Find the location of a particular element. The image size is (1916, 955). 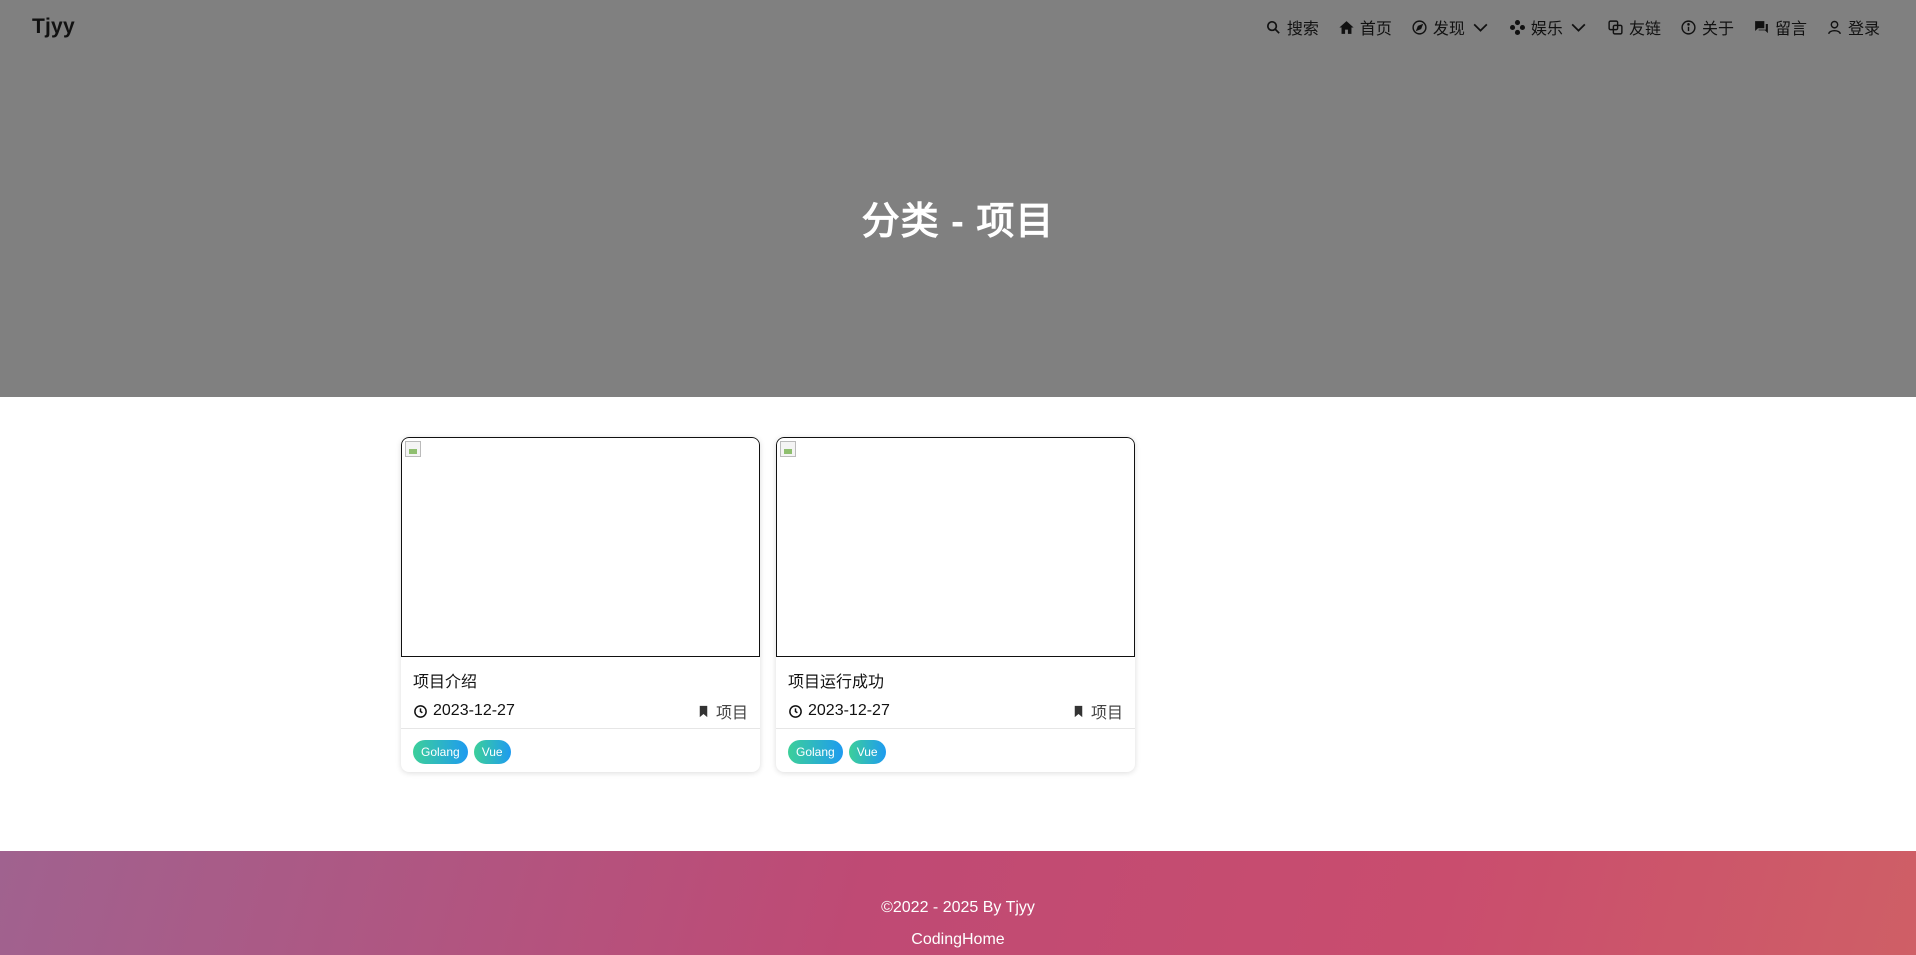

compass-icon is located at coordinates (1419, 27).